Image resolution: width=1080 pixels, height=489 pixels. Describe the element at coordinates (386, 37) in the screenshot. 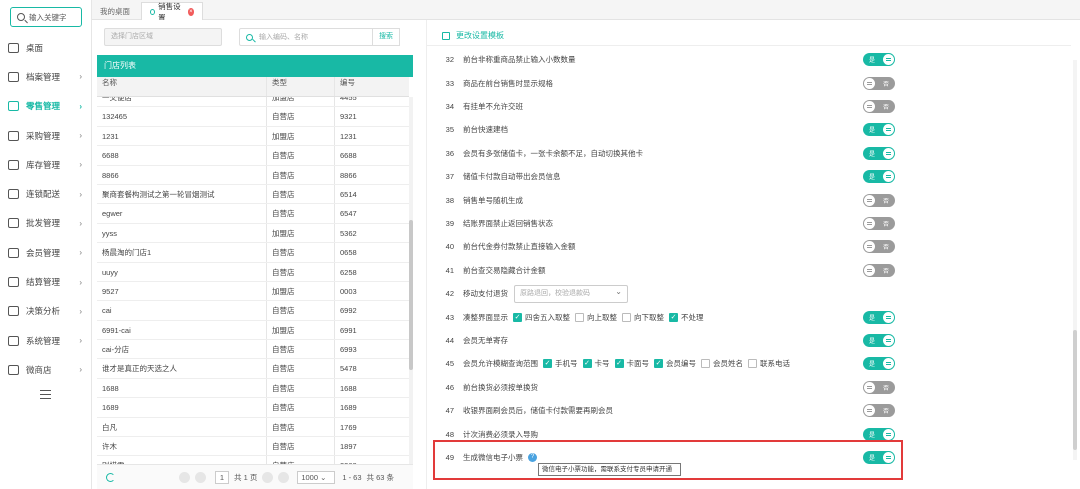

I see `store-search-button: 搜索` at that location.